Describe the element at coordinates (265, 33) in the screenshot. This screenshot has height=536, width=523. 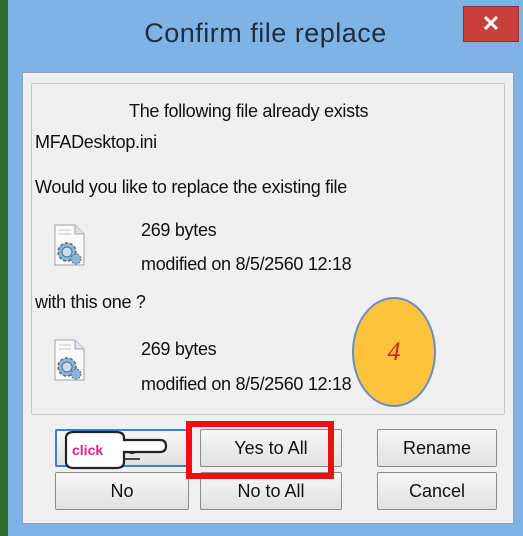
I see `dialog-title: Confirm file replace` at that location.